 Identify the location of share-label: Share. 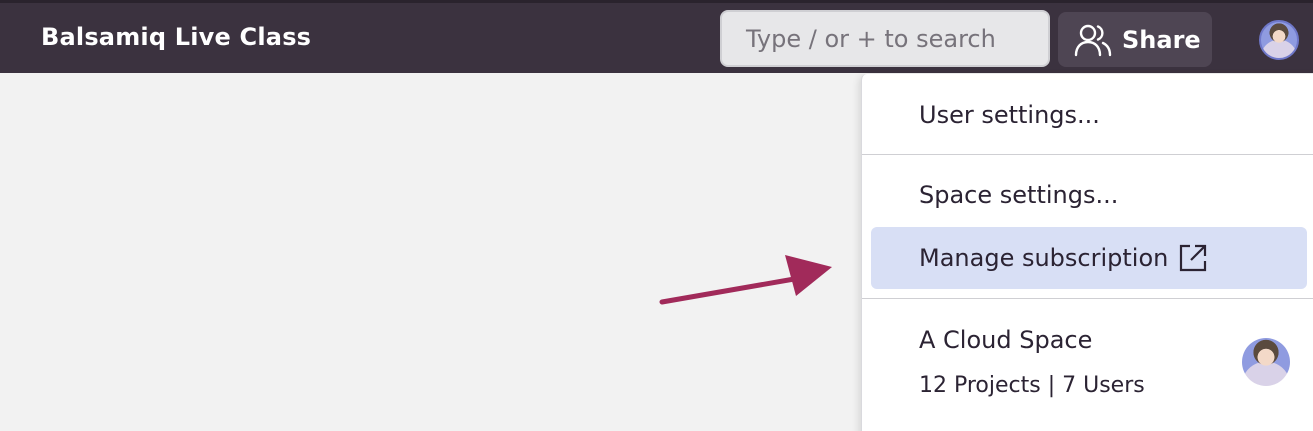
(1161, 39).